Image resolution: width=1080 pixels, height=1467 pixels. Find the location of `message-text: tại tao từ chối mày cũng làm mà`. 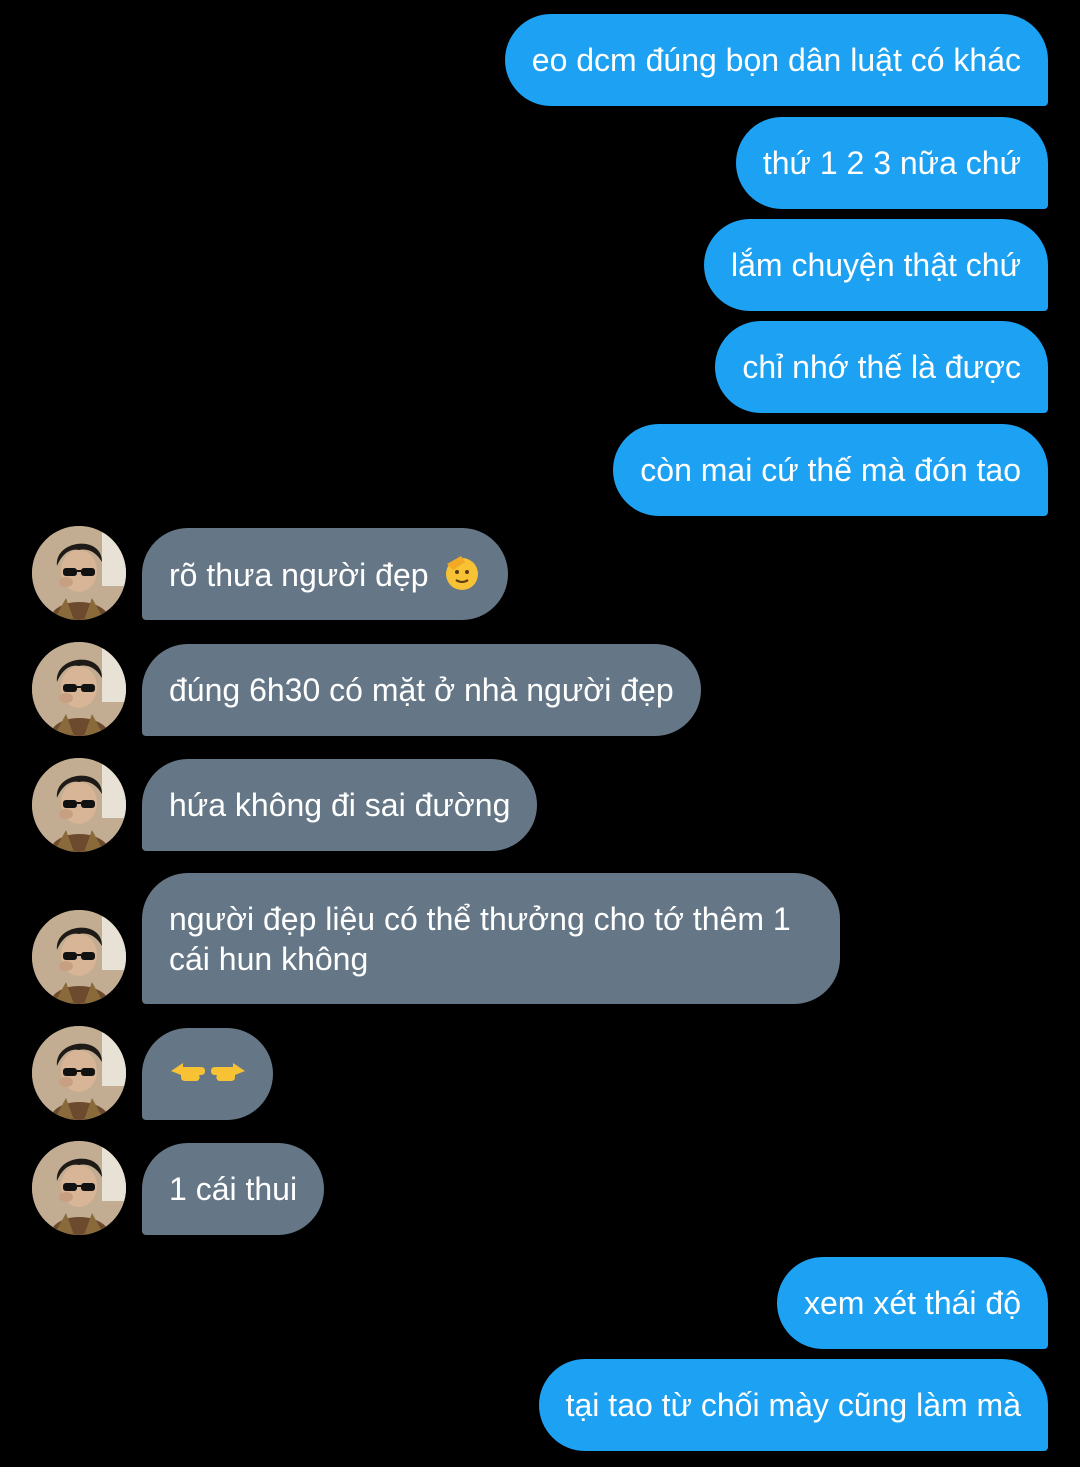

message-text: tại tao từ chối mày cũng làm mà is located at coordinates (793, 1405).